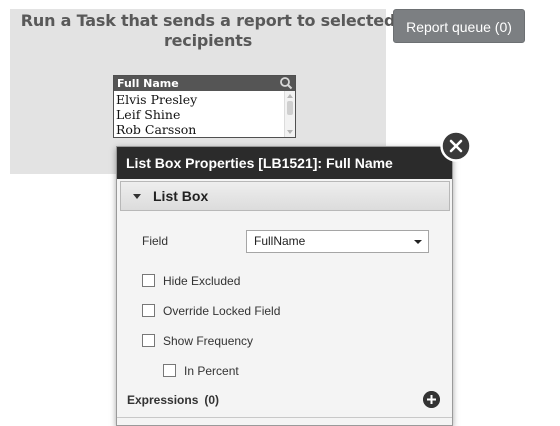 The height and width of the screenshot is (426, 560). I want to click on show-frequency-checkbox, so click(148, 340).